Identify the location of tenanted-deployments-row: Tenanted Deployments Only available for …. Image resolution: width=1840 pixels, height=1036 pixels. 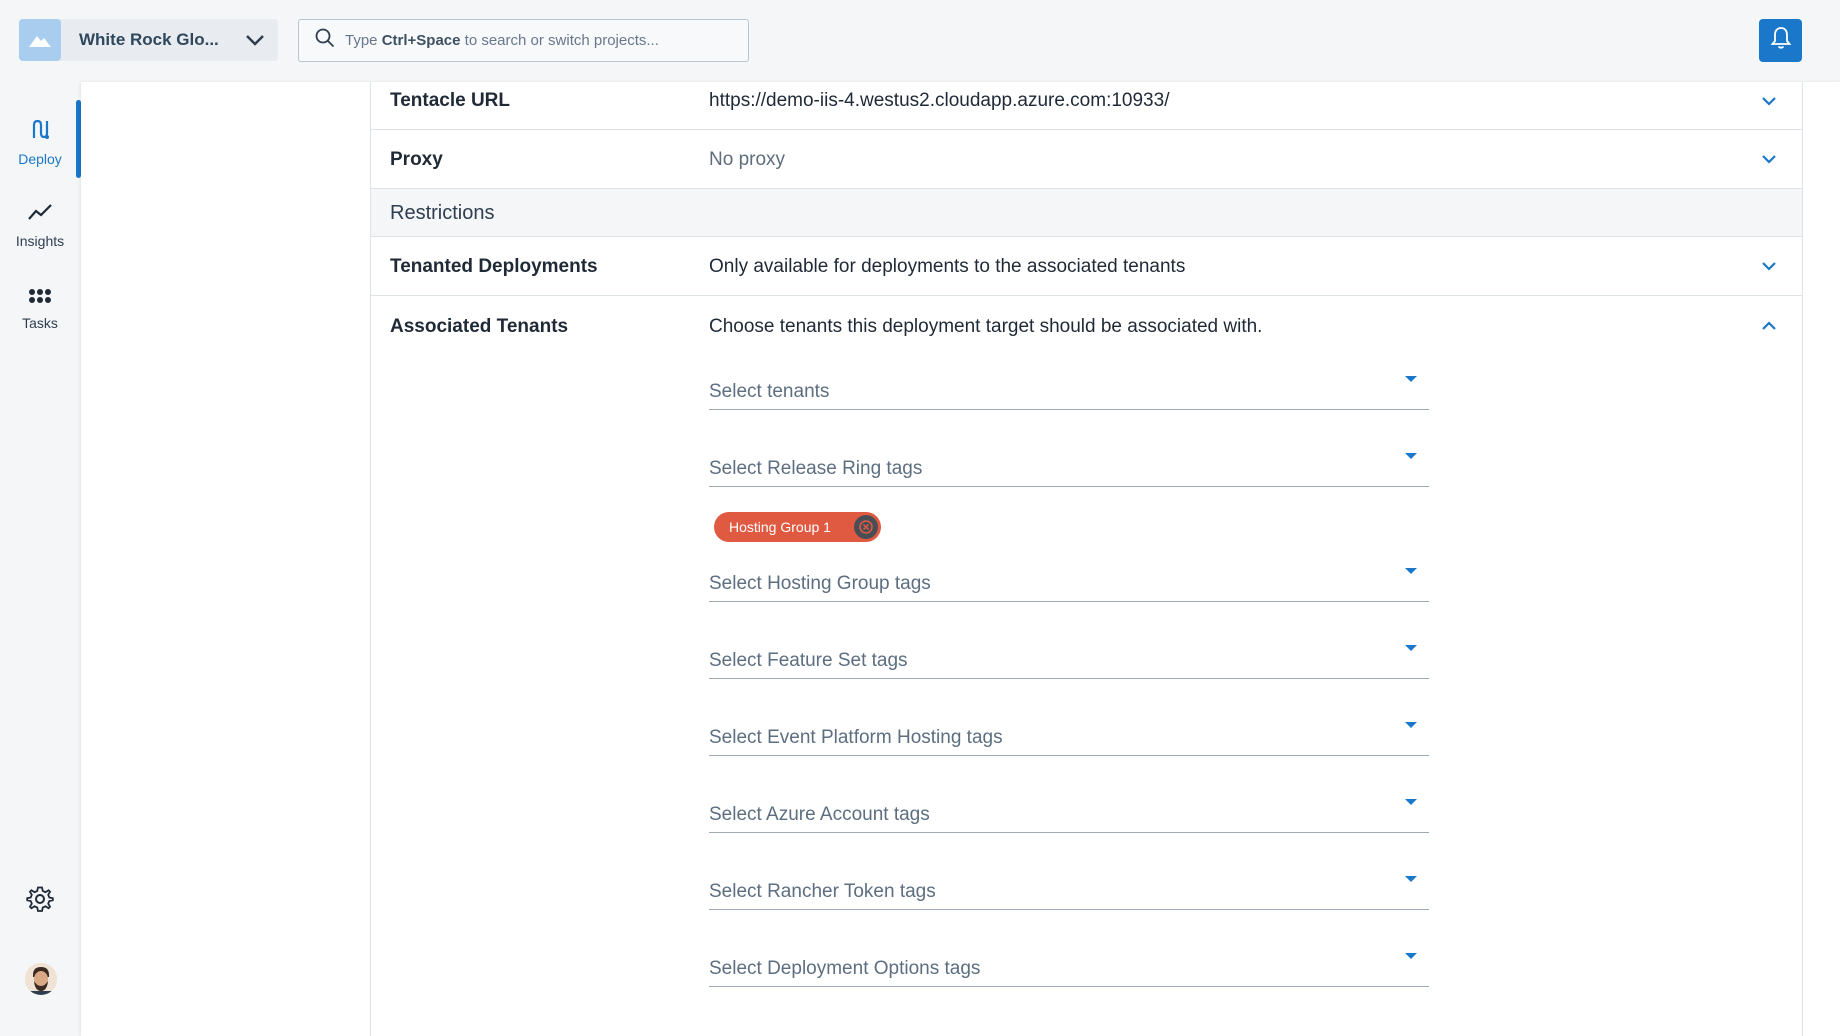
(1086, 266).